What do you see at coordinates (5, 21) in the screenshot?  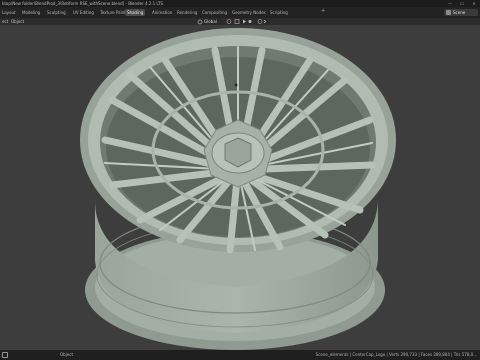 I see `mode-menu: ect` at bounding box center [5, 21].